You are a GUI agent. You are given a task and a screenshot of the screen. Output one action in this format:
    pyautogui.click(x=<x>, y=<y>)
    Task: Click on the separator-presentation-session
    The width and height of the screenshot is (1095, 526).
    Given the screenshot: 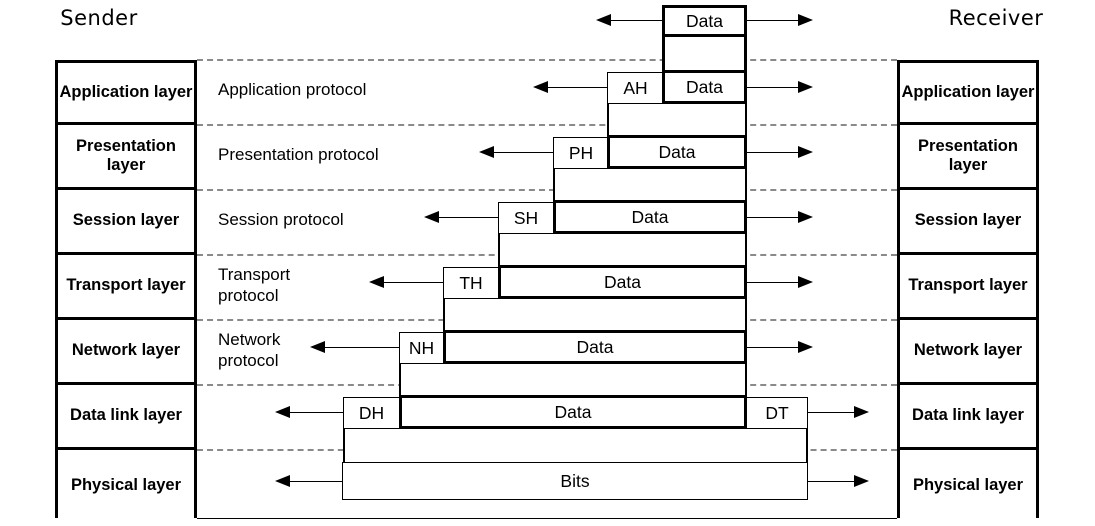 What is the action you would take?
    pyautogui.click(x=547, y=125)
    